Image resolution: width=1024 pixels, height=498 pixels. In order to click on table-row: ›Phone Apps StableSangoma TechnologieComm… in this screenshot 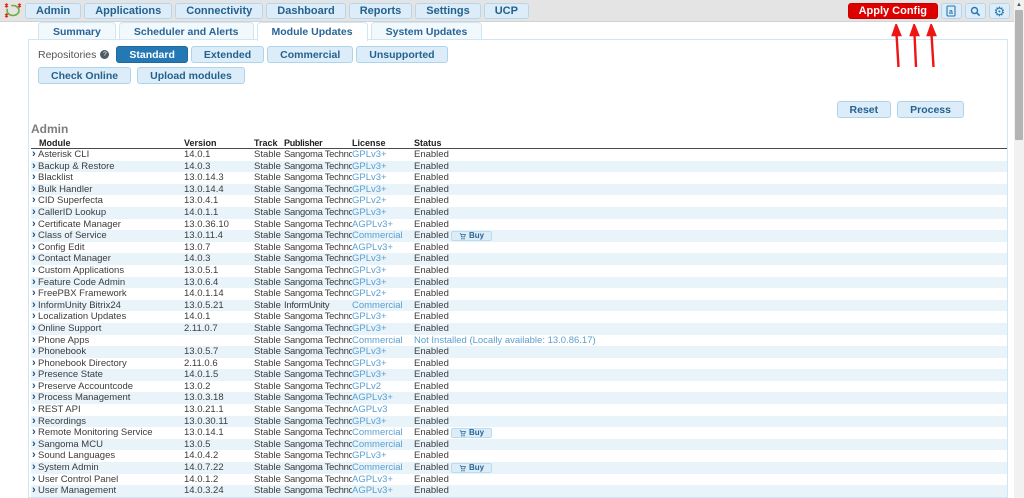, I will do `click(519, 341)`.